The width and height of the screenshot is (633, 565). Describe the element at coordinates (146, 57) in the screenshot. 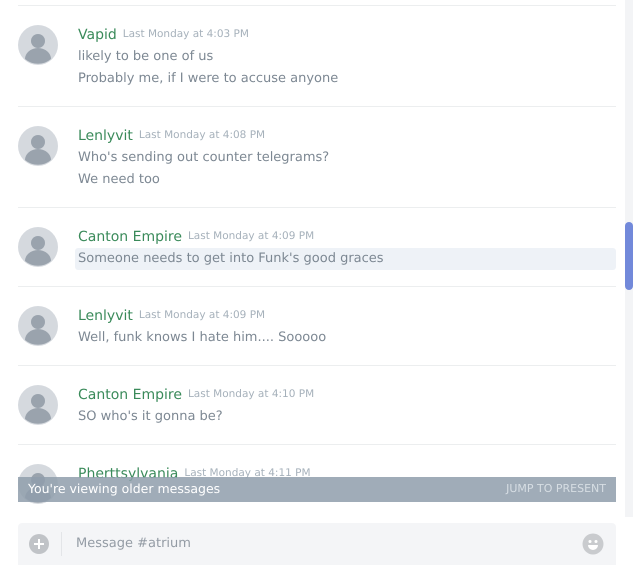

I see `message-text: likely to be one of us` at that location.